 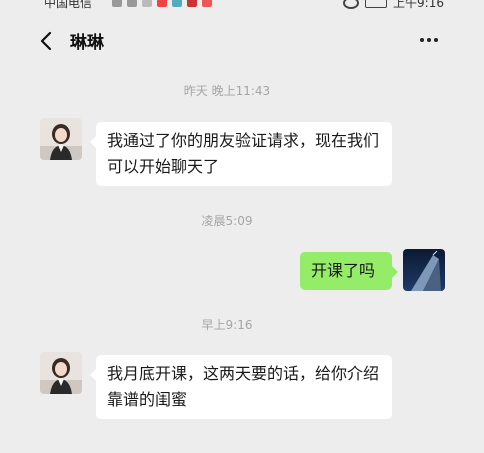 What do you see at coordinates (87, 43) in the screenshot?
I see `chat-title: 琳琳` at bounding box center [87, 43].